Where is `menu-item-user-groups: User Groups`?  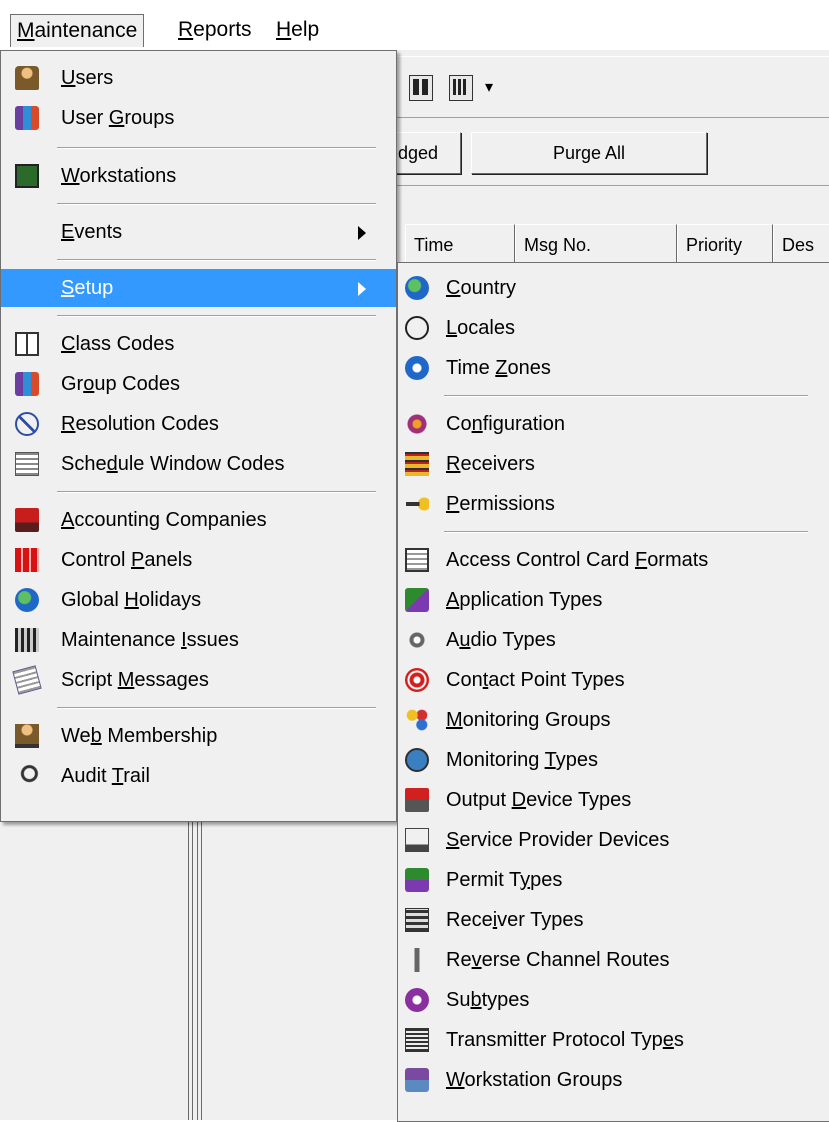 menu-item-user-groups: User Groups is located at coordinates (198, 118).